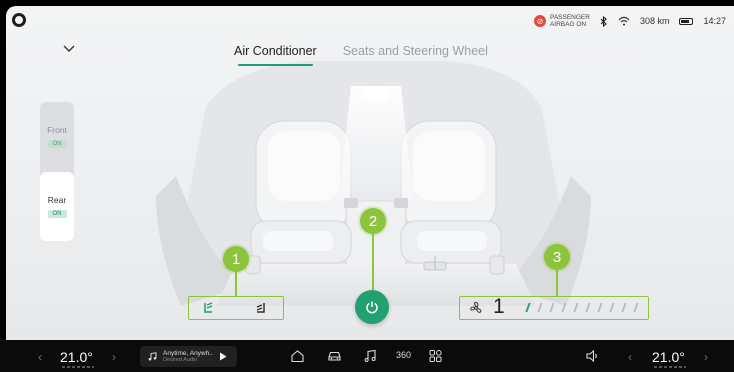 This screenshot has height=372, width=734. Describe the element at coordinates (714, 21) in the screenshot. I see `clock: 14:27` at that location.